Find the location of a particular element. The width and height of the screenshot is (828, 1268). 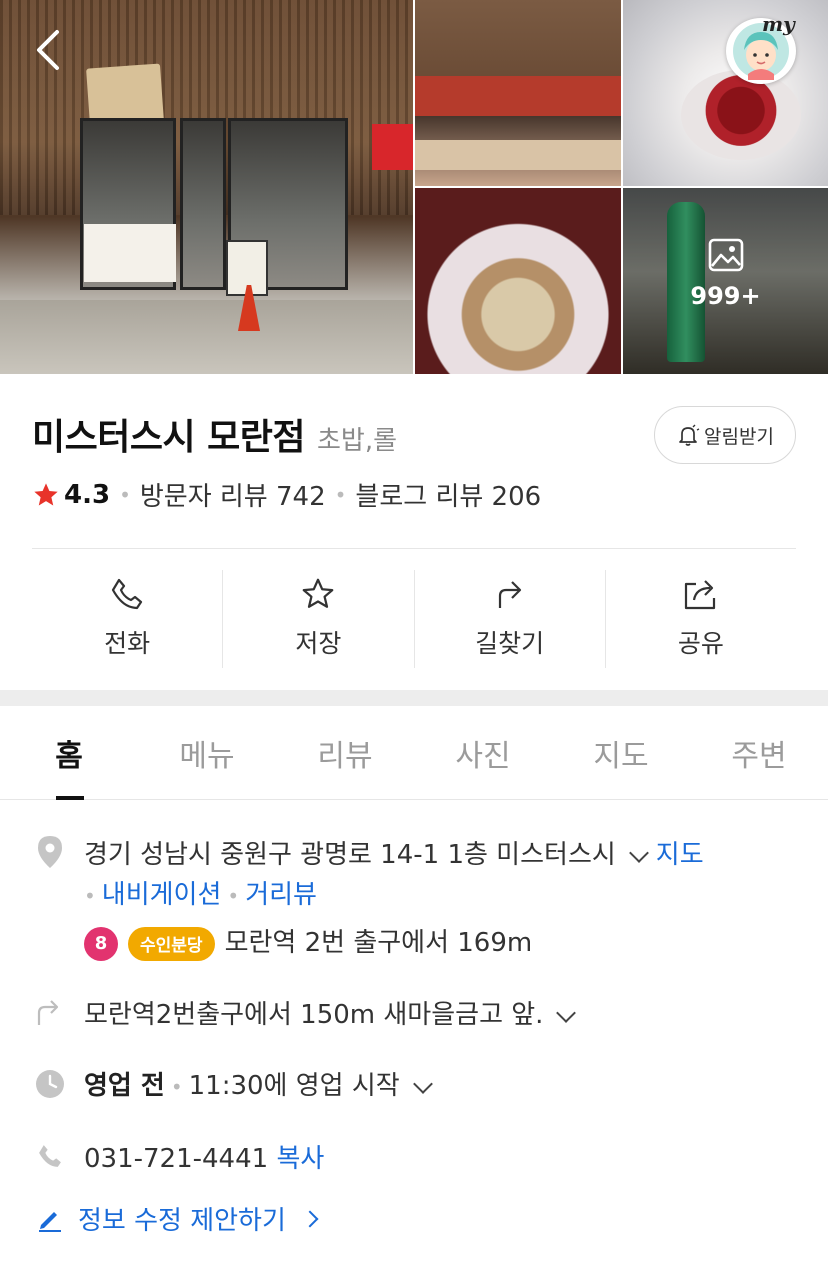

subway-line-name-badge: 수인분당 is located at coordinates (171, 943).